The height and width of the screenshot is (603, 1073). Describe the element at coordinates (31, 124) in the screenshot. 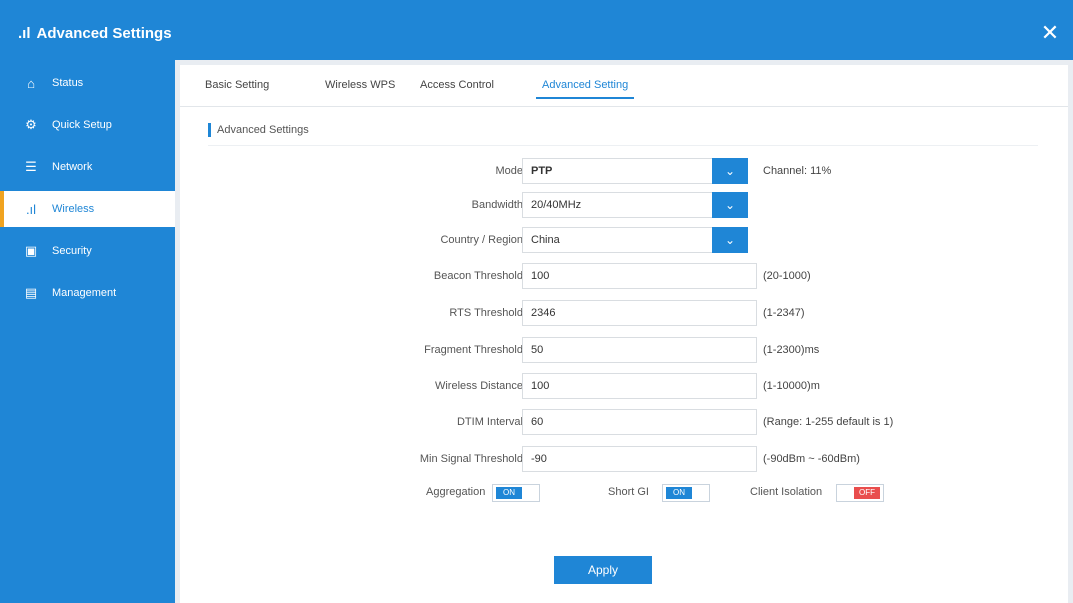

I see `gear-icon: ⚙` at that location.